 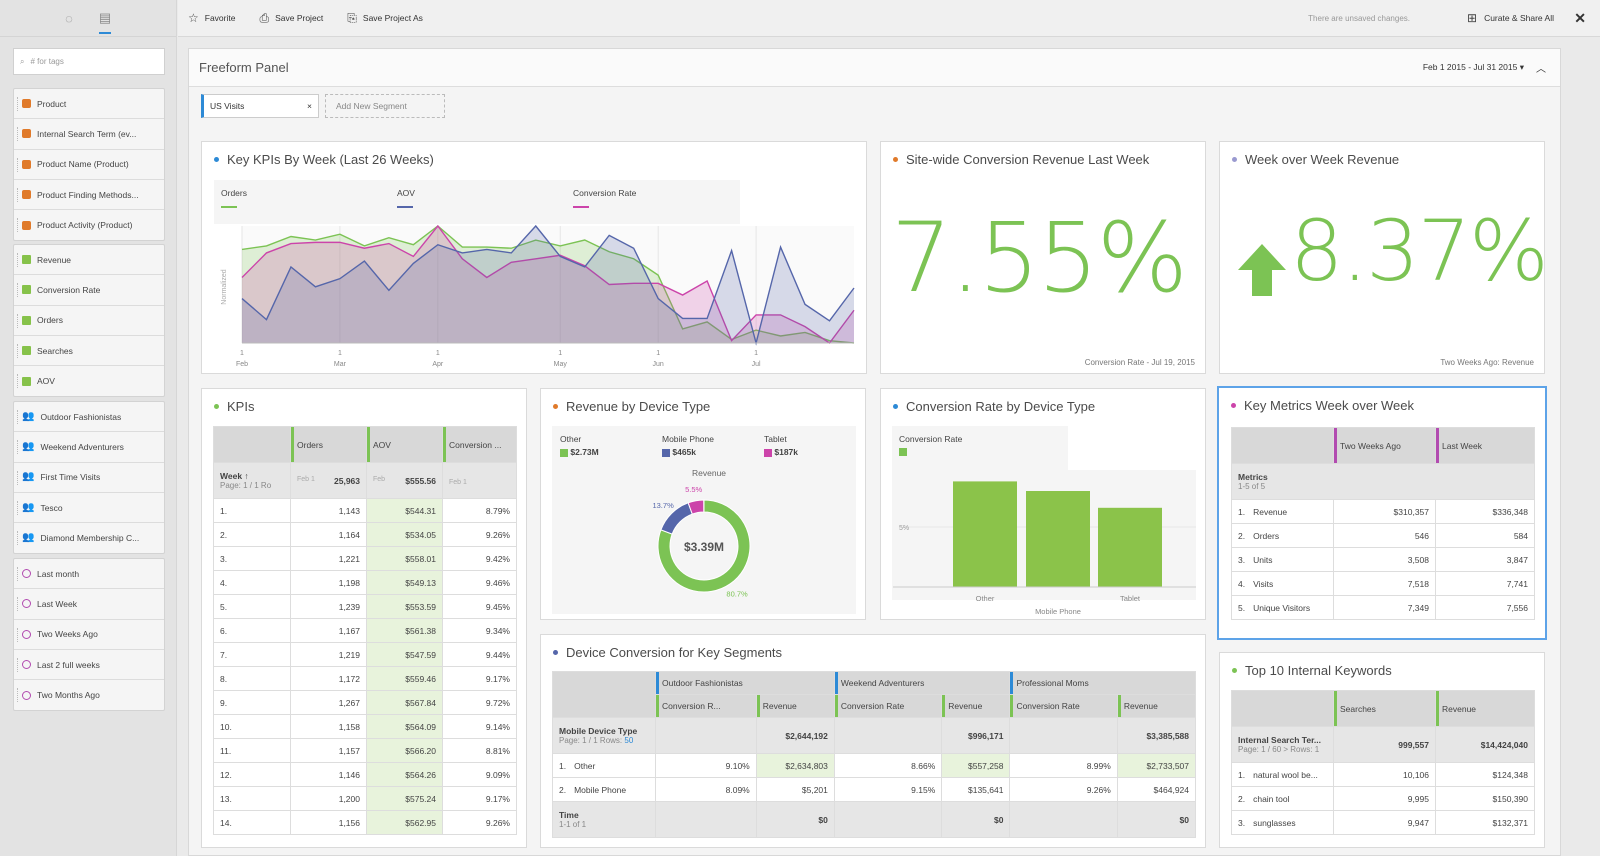 What do you see at coordinates (340, 364) in the screenshot?
I see `x-tick-month: Mar` at bounding box center [340, 364].